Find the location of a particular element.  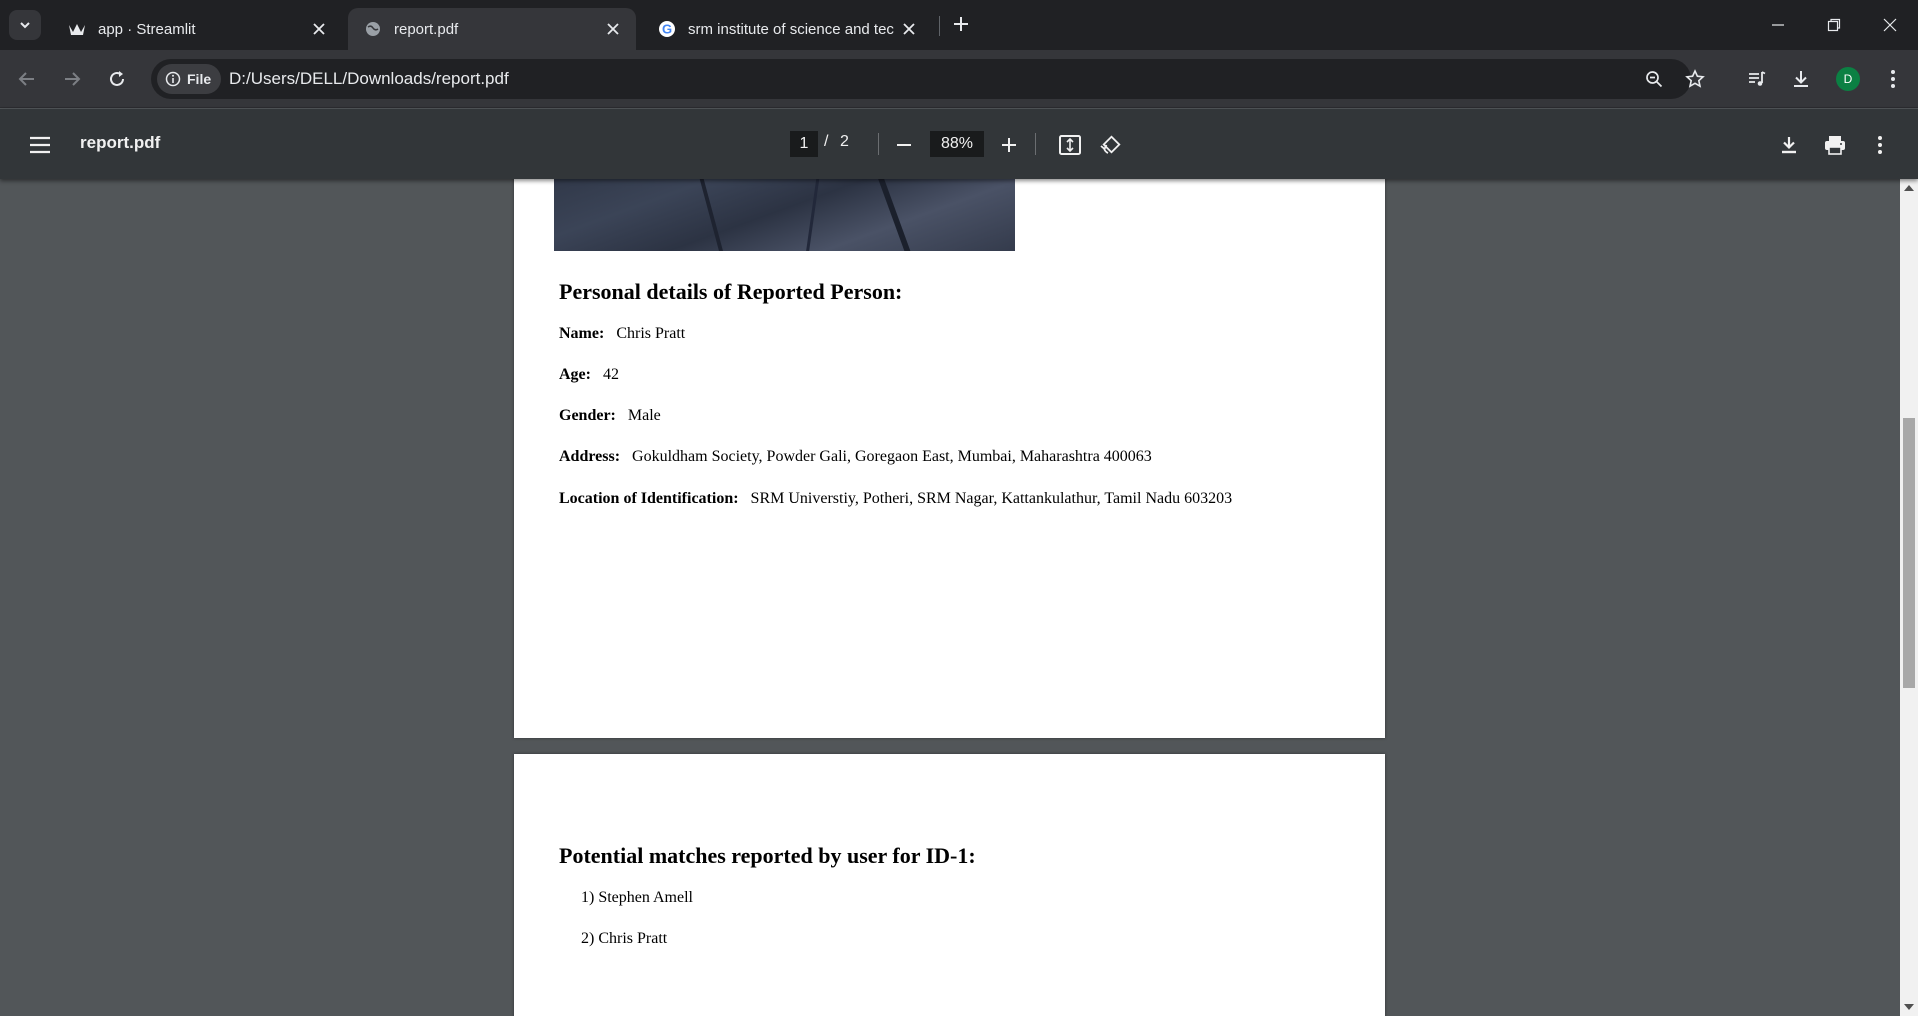

pdf-more-actions-button is located at coordinates (1880, 145).